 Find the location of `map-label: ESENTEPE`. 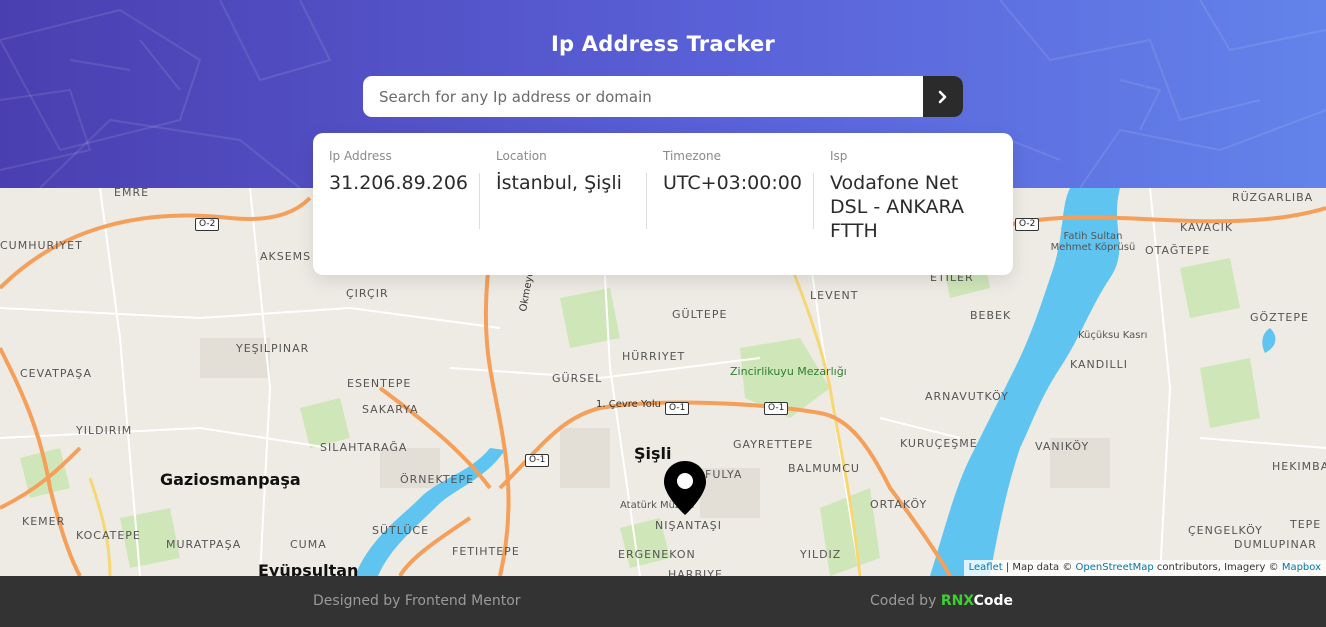

map-label: ESENTEPE is located at coordinates (379, 383).